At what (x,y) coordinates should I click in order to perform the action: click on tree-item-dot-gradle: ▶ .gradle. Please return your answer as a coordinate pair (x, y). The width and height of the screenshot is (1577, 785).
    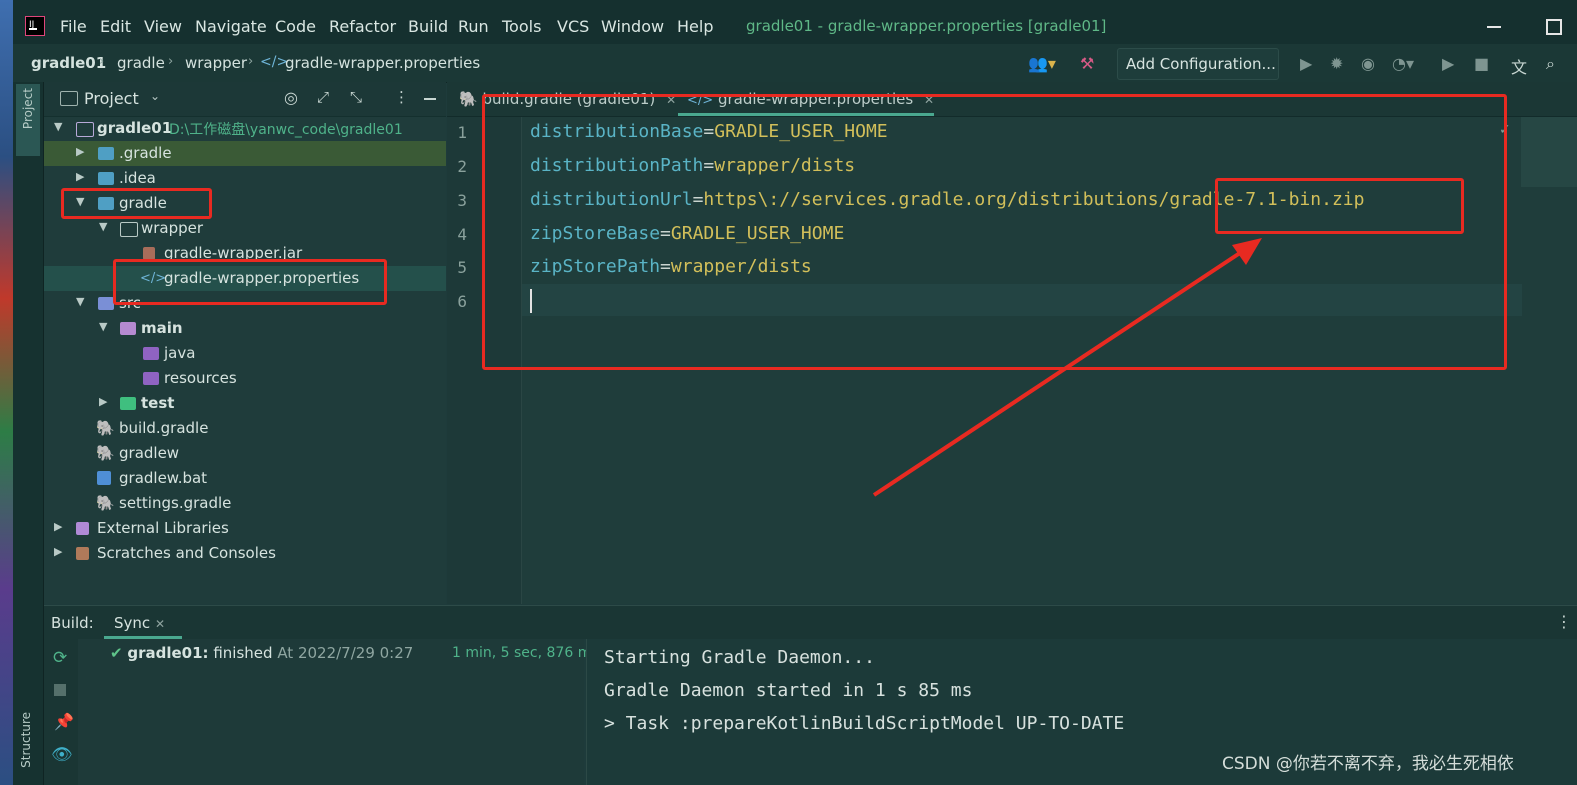
    Looking at the image, I should click on (245, 153).